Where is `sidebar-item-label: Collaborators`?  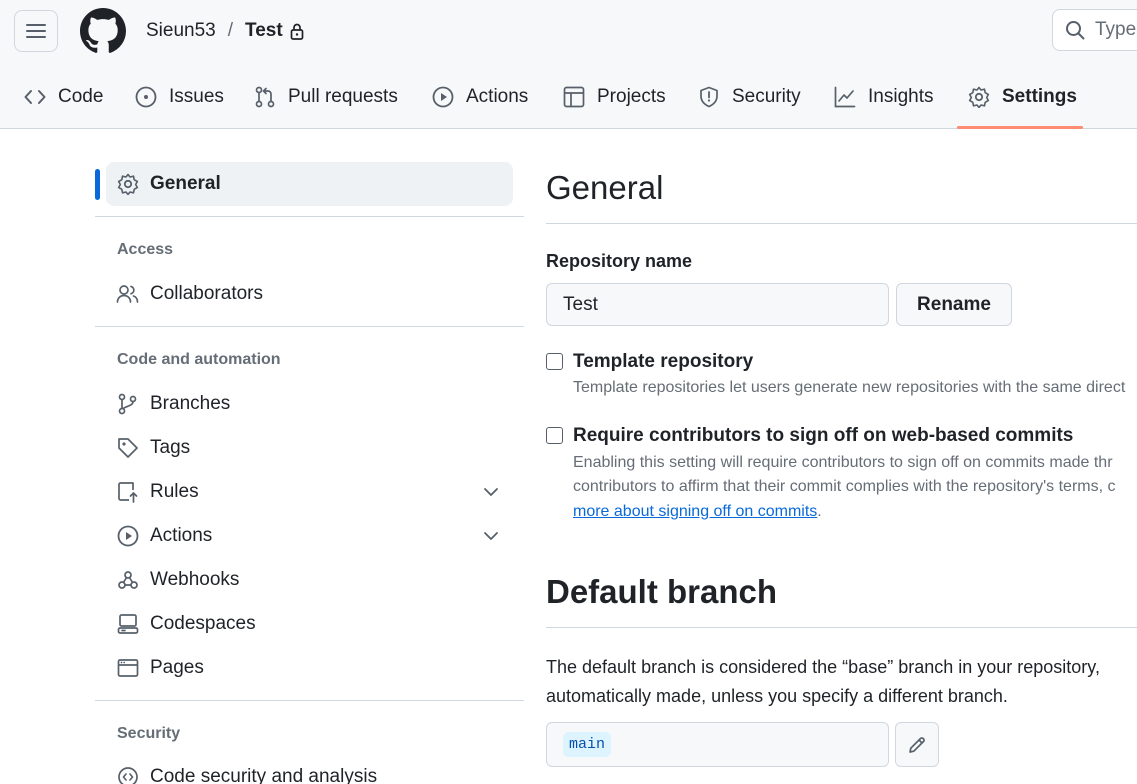 sidebar-item-label: Collaborators is located at coordinates (206, 293).